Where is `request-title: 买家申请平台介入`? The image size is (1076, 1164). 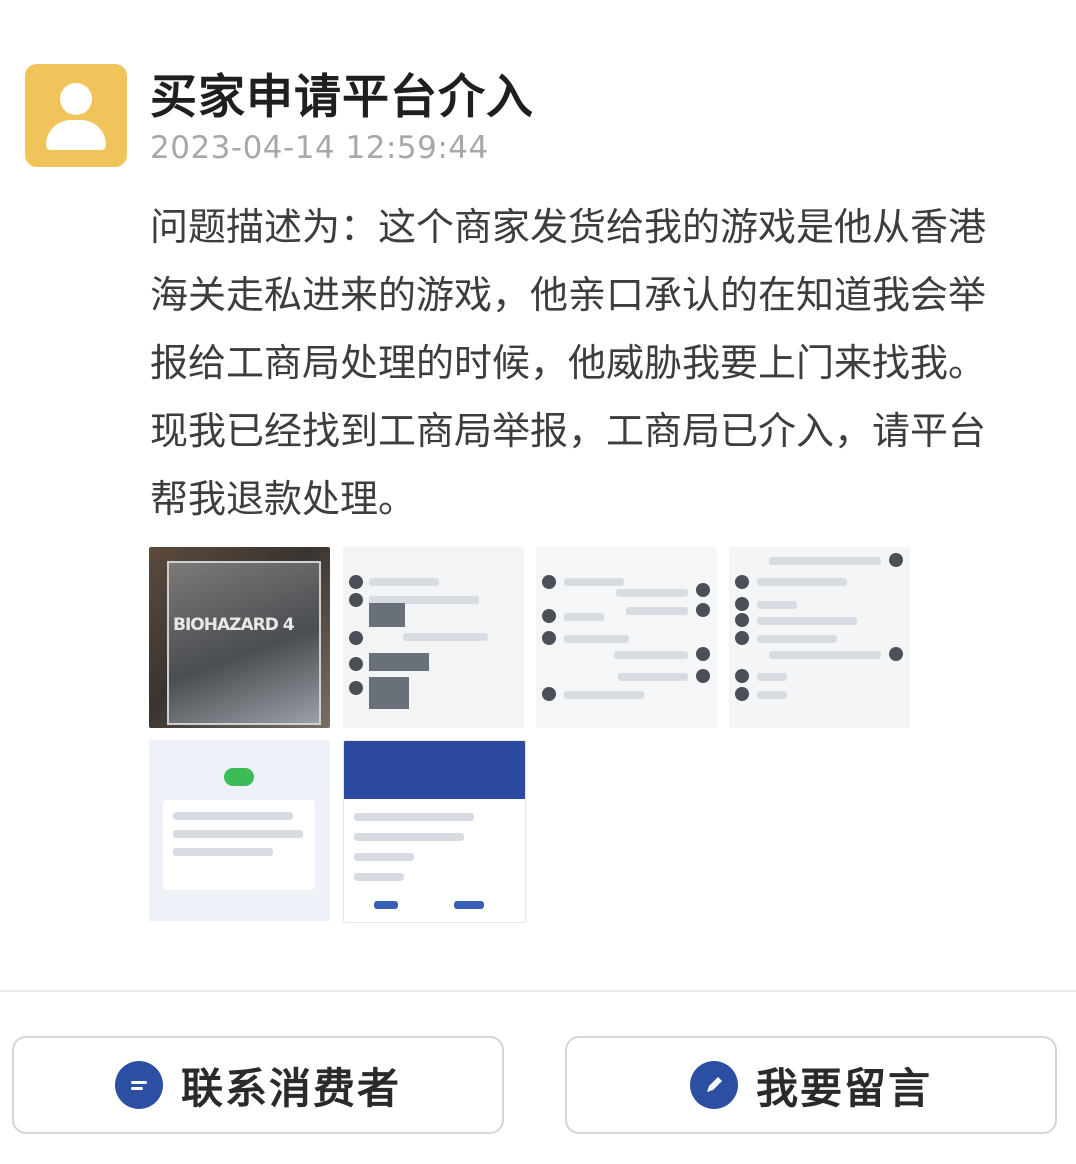 request-title: 买家申请平台介入 is located at coordinates (342, 97).